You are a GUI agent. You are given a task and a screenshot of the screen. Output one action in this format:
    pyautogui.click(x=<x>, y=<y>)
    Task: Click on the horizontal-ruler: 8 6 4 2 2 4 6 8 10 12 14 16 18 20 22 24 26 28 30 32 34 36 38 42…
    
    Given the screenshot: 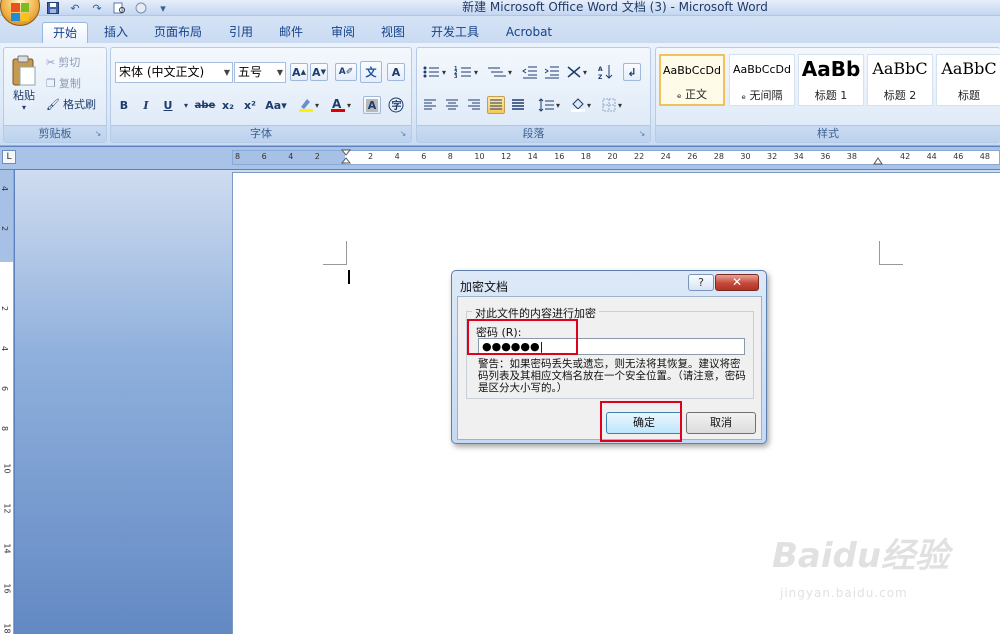 What is the action you would take?
    pyautogui.click(x=616, y=158)
    